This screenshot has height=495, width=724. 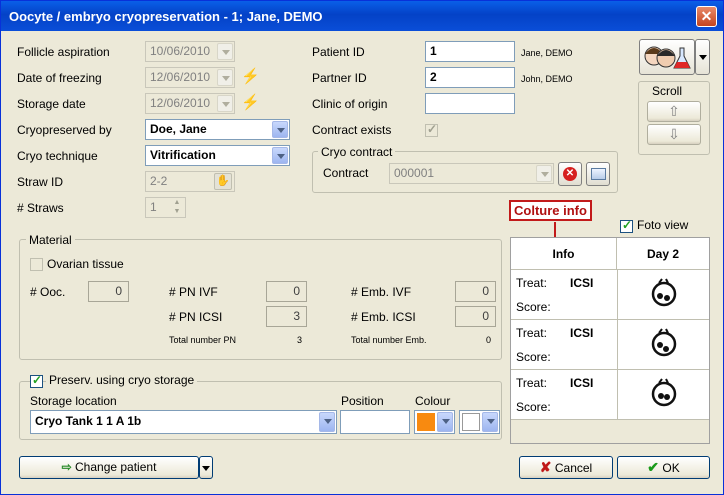 I want to click on change-patient-button: ⇨ Change patient, so click(x=109, y=467).